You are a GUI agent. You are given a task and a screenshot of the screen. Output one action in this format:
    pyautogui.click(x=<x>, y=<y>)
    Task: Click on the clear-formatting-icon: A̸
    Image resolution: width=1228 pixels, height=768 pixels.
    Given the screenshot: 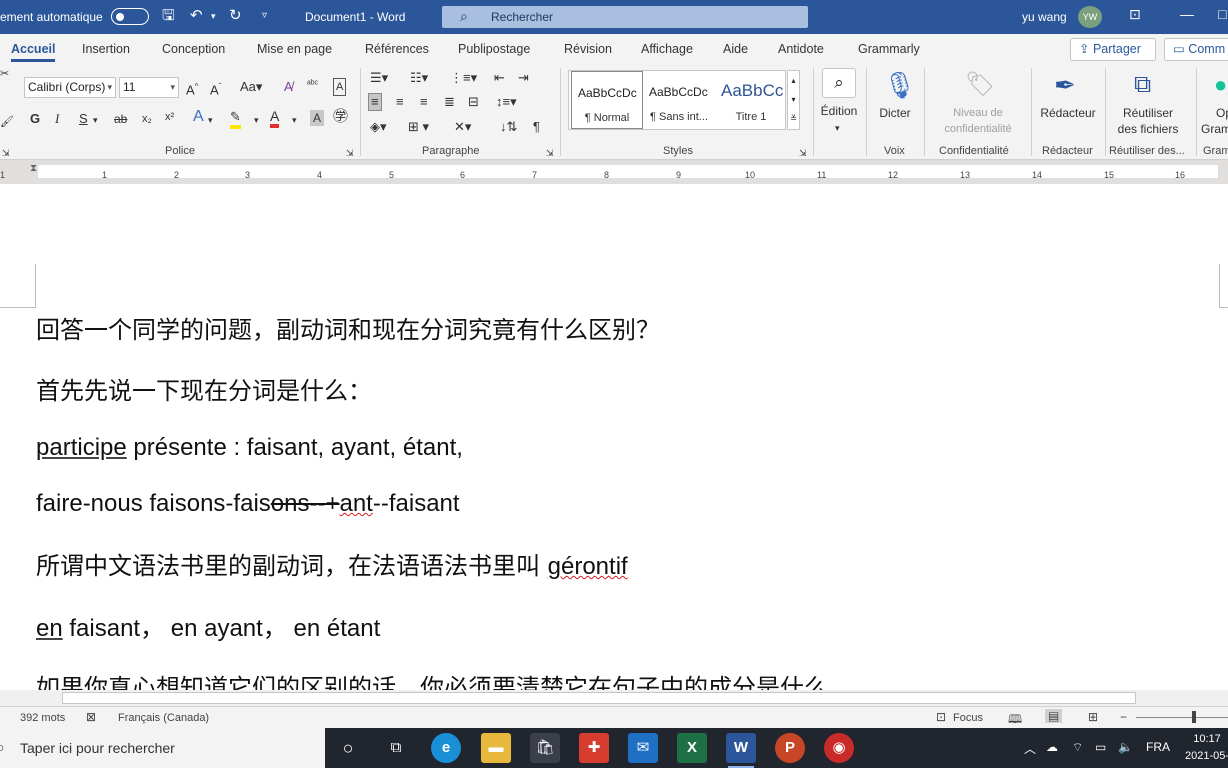 What is the action you would take?
    pyautogui.click(x=288, y=87)
    